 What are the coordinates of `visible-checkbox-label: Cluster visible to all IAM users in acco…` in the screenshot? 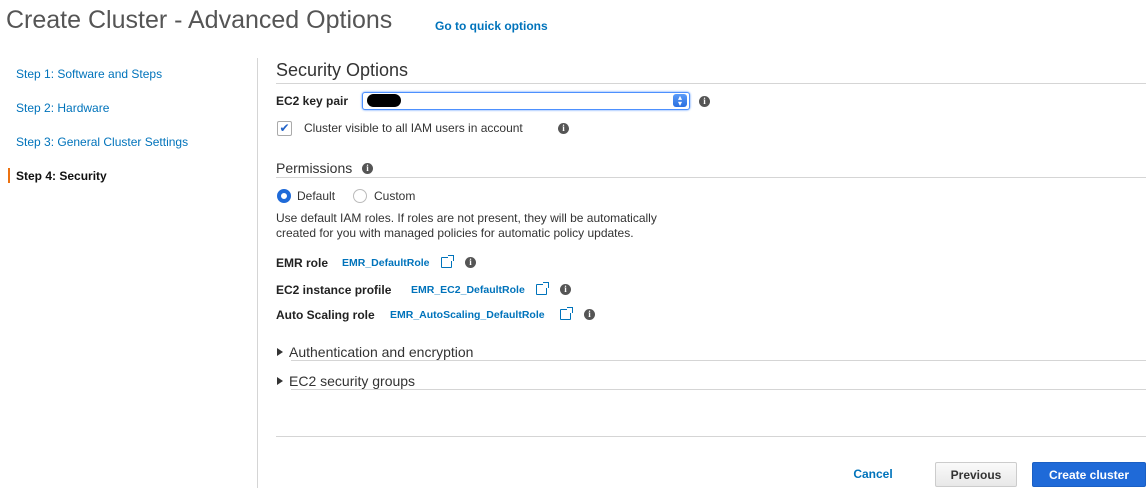 It's located at (413, 128).